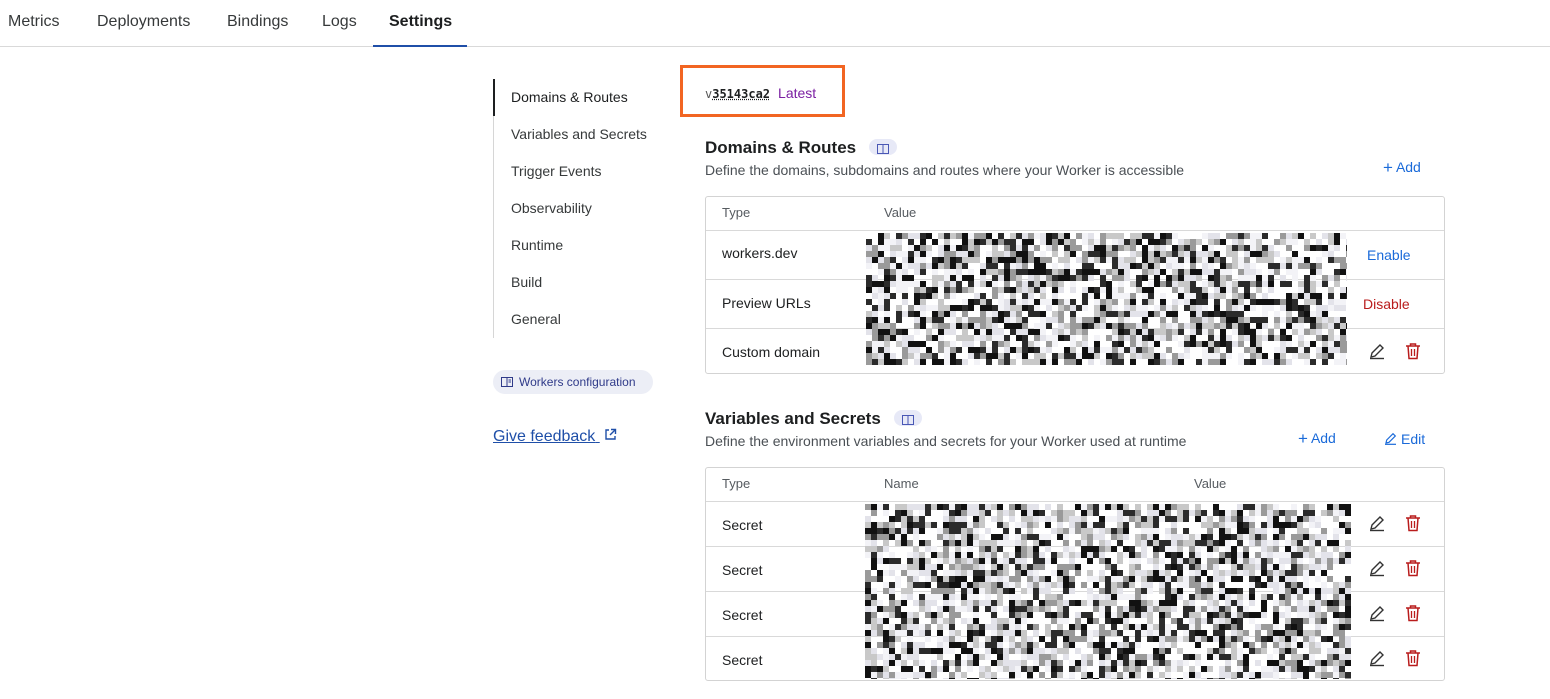  I want to click on add-domain-button: + Add, so click(1402, 168).